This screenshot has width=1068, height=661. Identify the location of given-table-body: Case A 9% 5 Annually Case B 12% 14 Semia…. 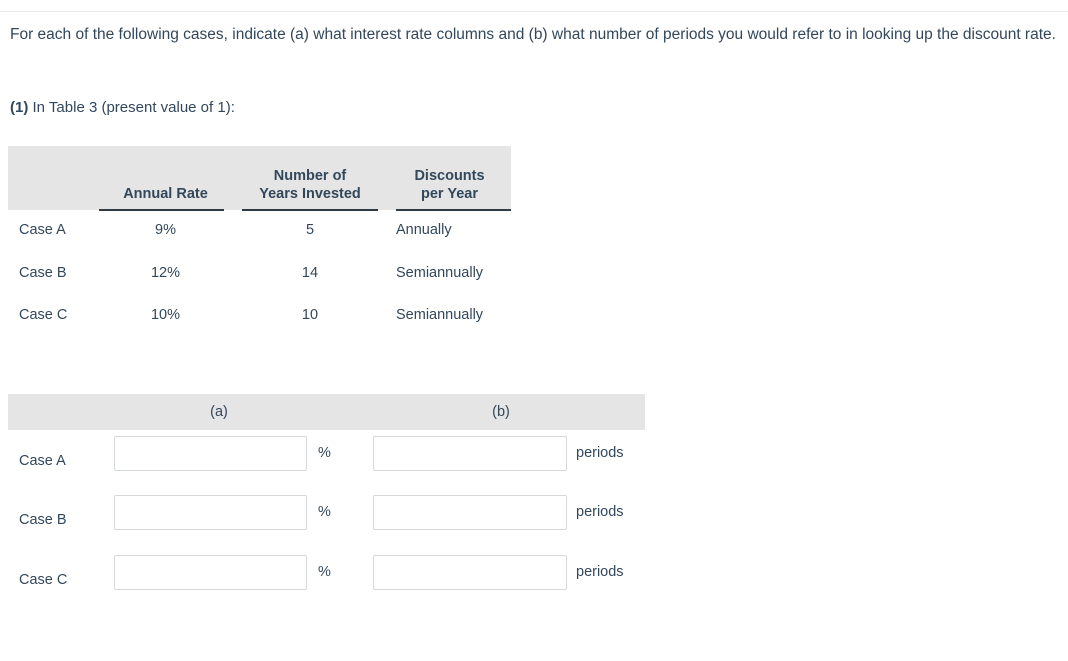
(259, 266).